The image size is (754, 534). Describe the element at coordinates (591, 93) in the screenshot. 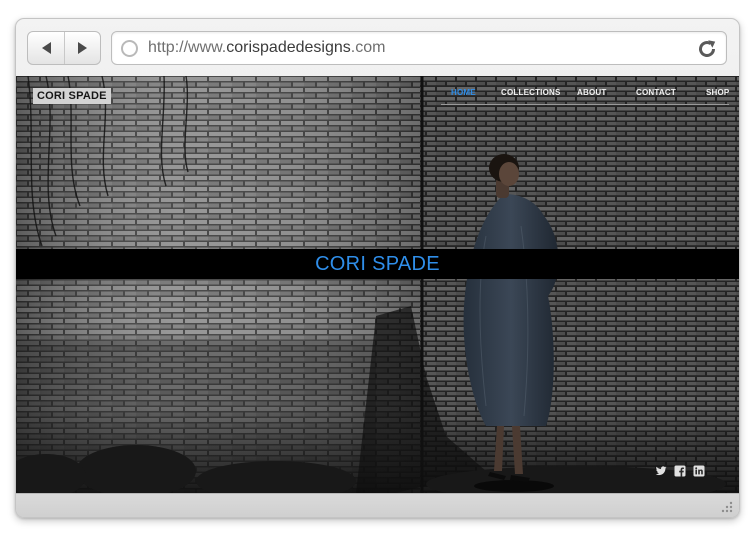

I see `nav-about: ABOUT` at that location.